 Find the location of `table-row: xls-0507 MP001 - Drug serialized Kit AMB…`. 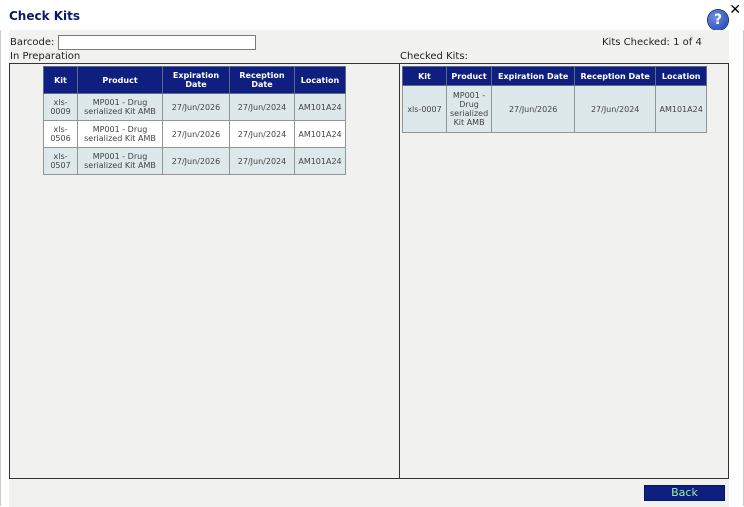

table-row: xls-0507 MP001 - Drug serialized Kit AMB… is located at coordinates (194, 161).